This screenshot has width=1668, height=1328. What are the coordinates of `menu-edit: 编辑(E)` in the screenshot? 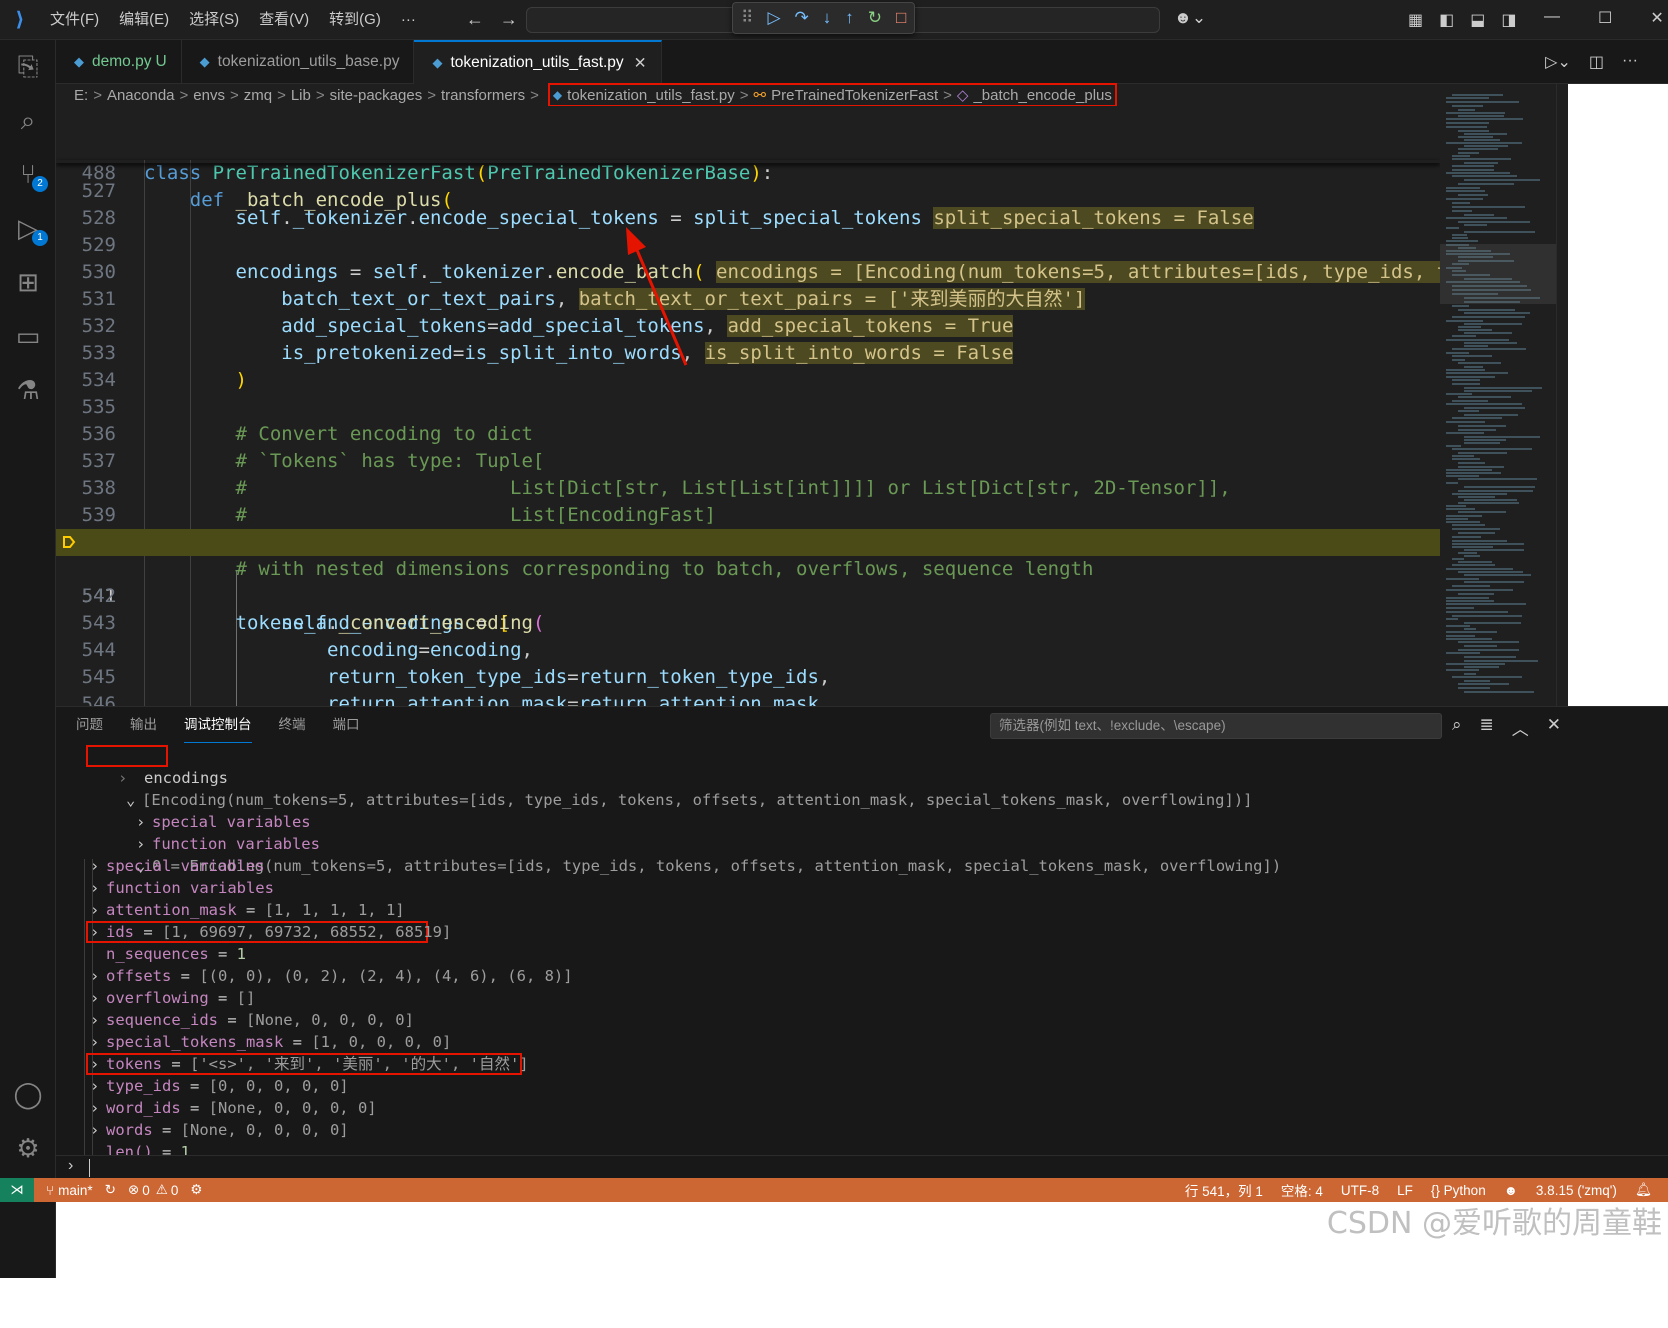 It's located at (144, 20).